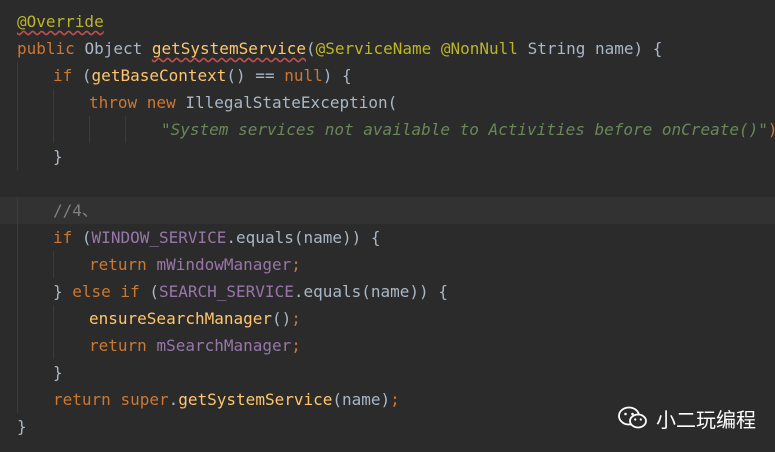 The image size is (775, 452). I want to click on code-token: getBaseContext, so click(159, 75).